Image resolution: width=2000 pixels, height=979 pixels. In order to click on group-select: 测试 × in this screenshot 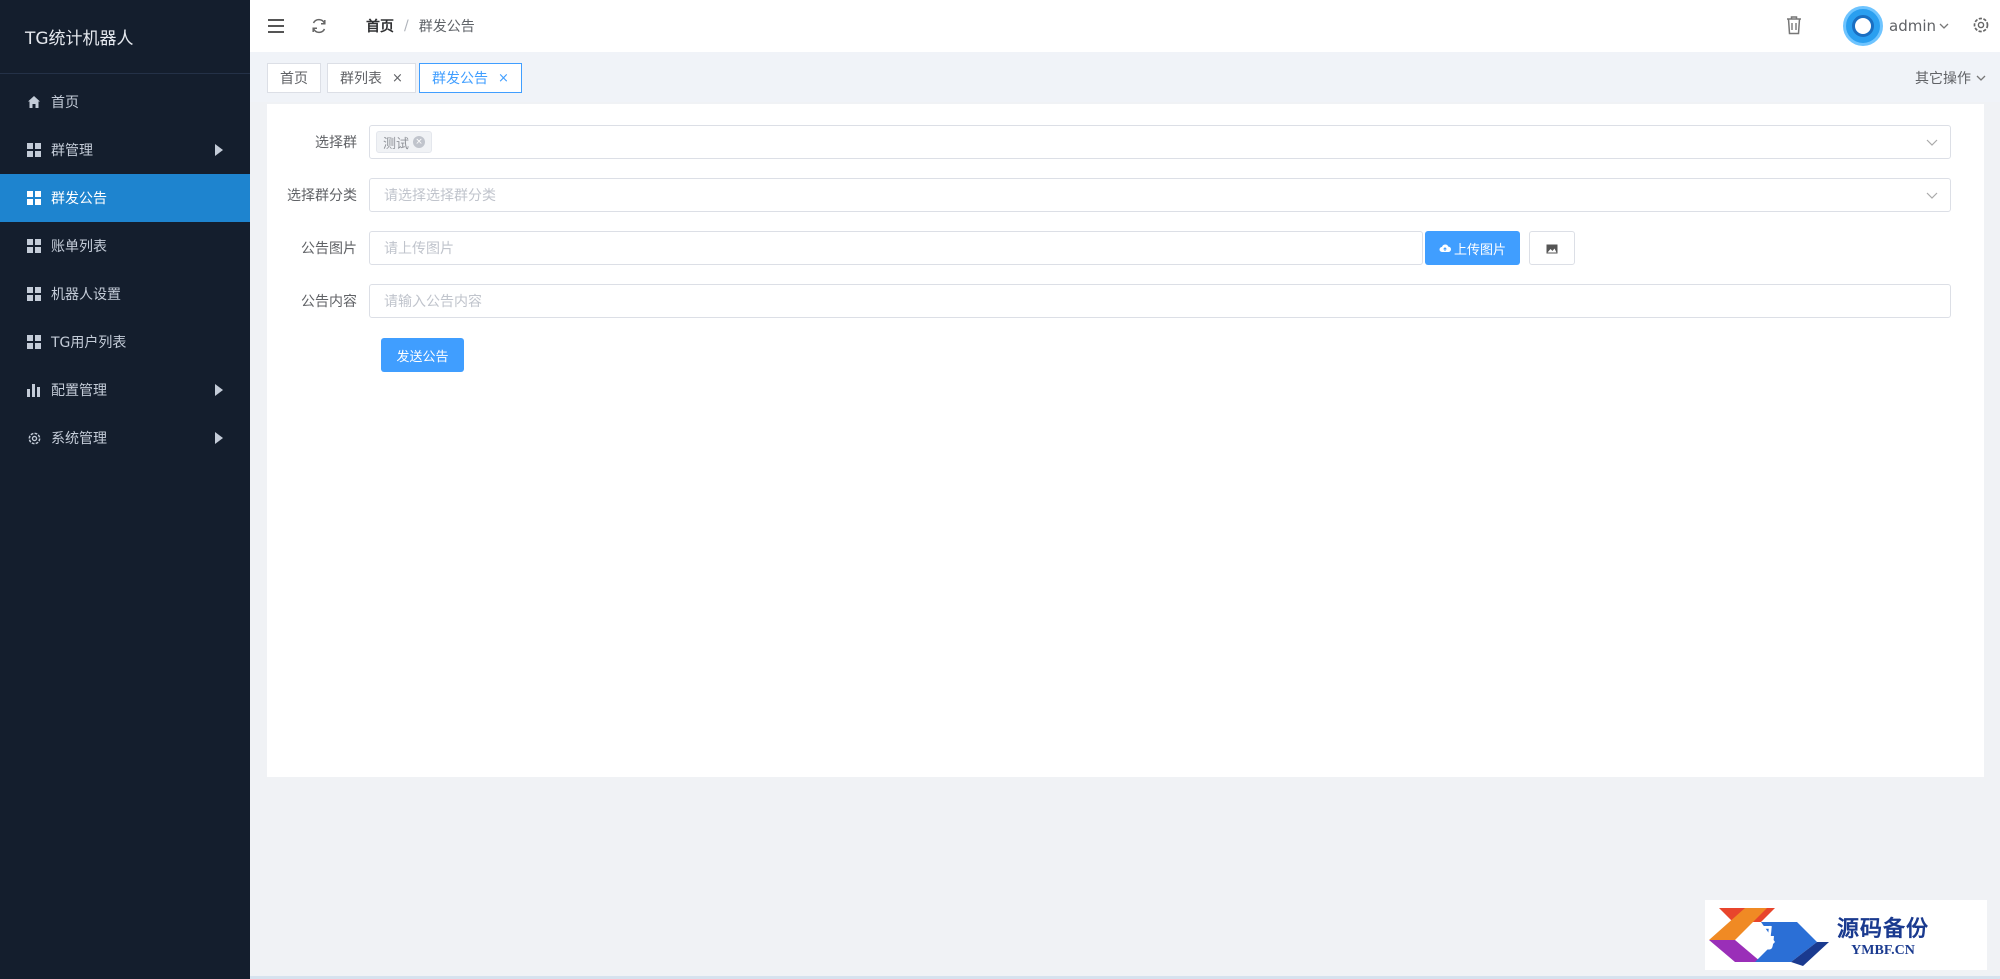, I will do `click(1160, 142)`.